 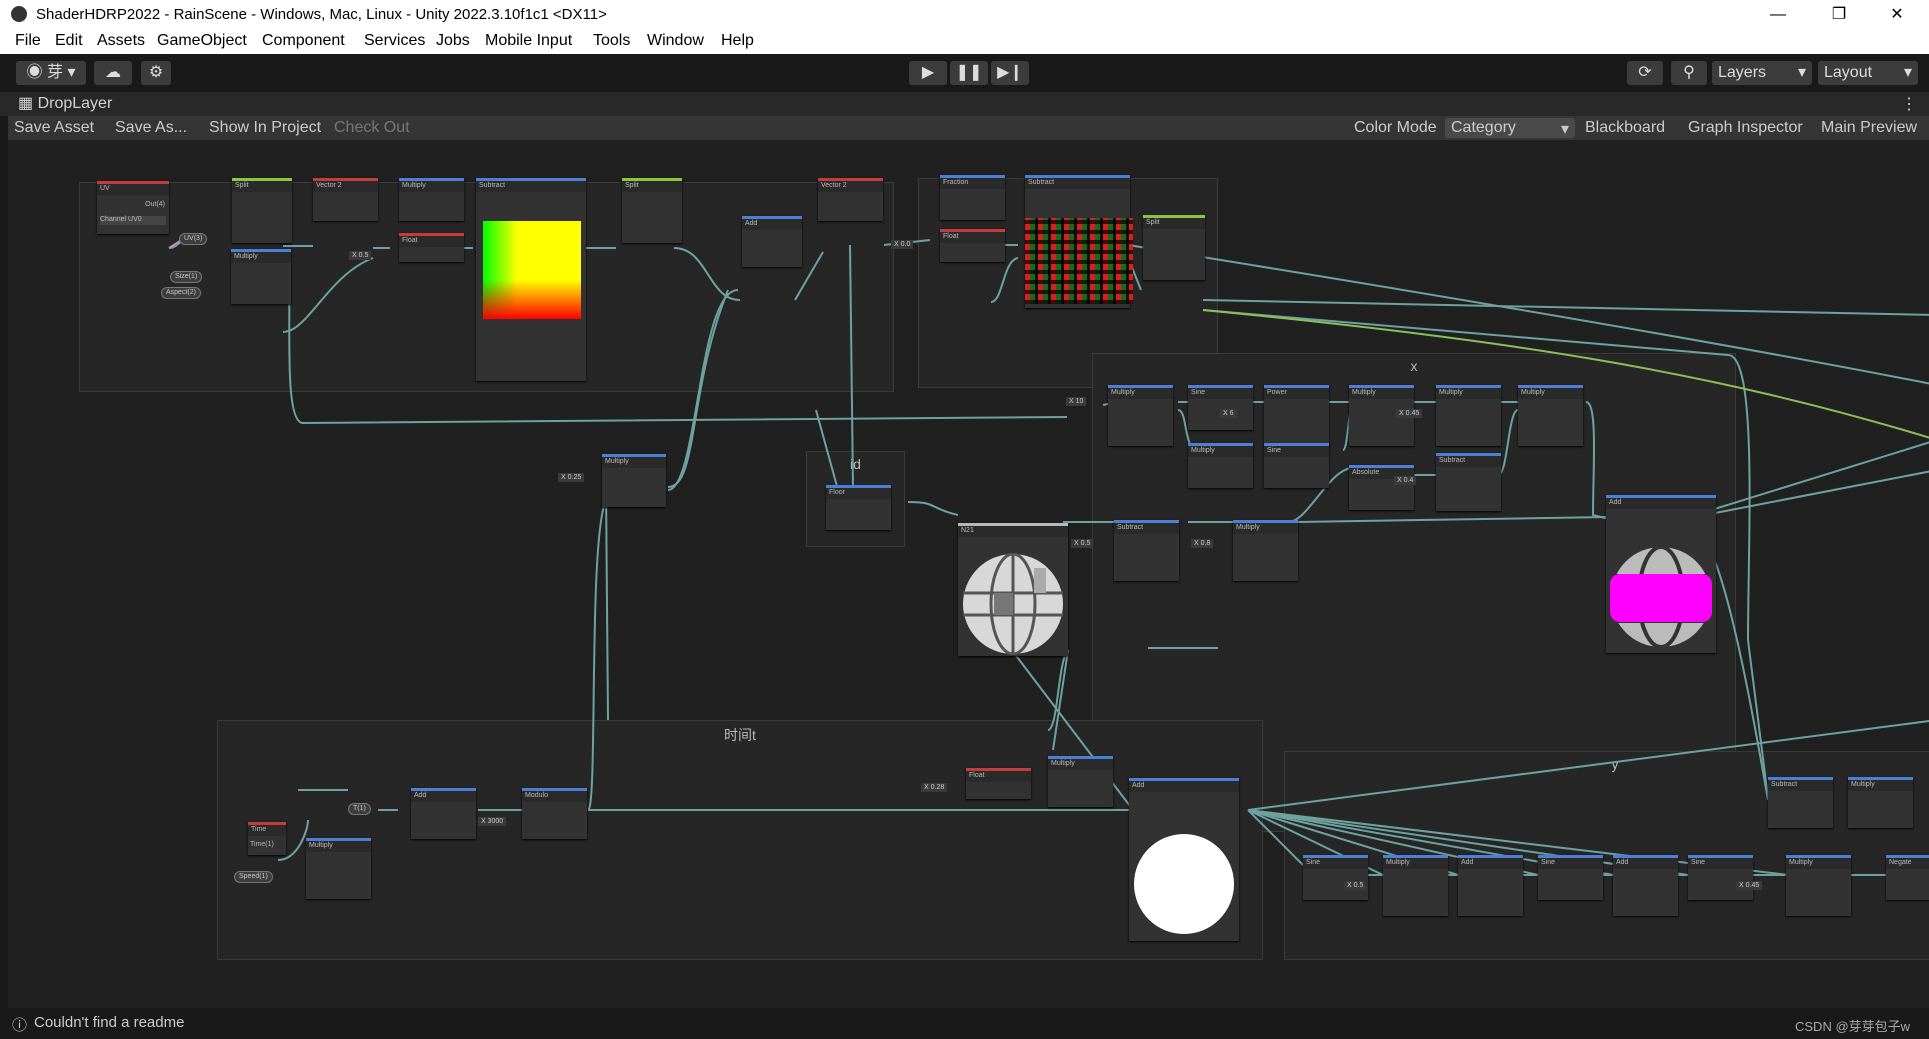 What do you see at coordinates (1013, 589) in the screenshot?
I see `node-n21: N21` at bounding box center [1013, 589].